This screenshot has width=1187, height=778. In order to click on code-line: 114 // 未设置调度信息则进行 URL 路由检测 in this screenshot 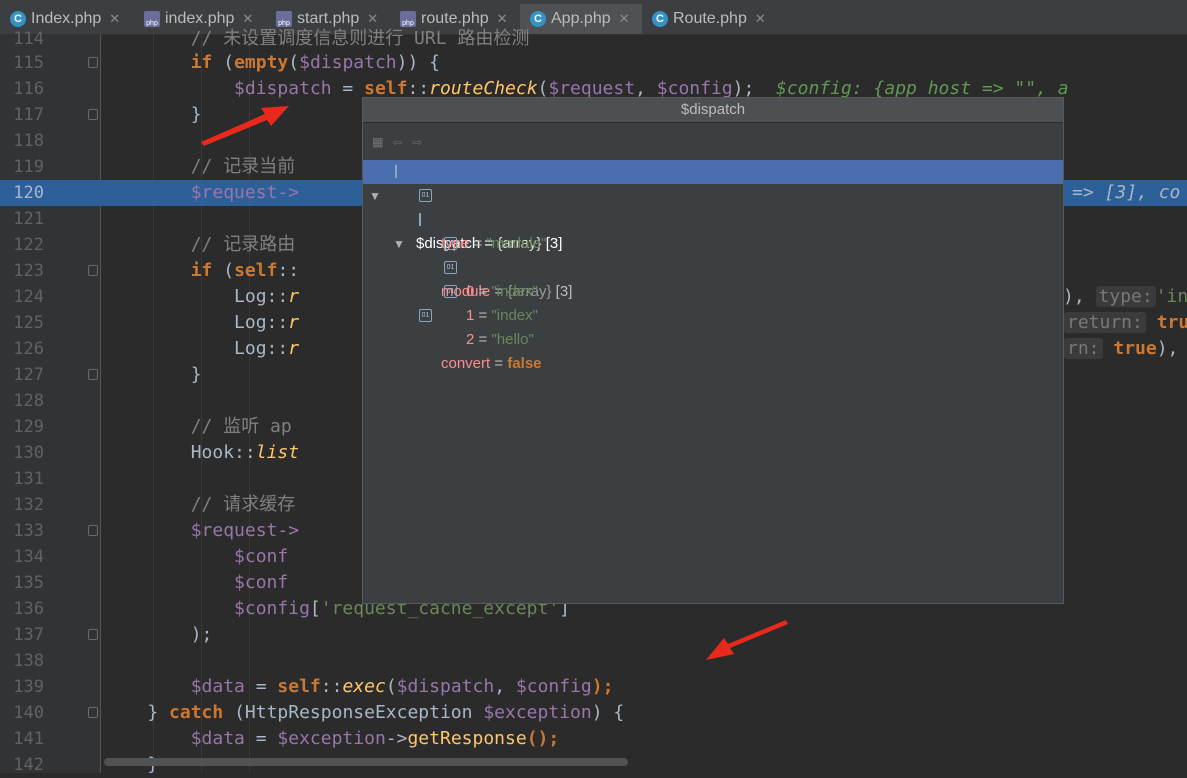, I will do `click(593, 39)`.